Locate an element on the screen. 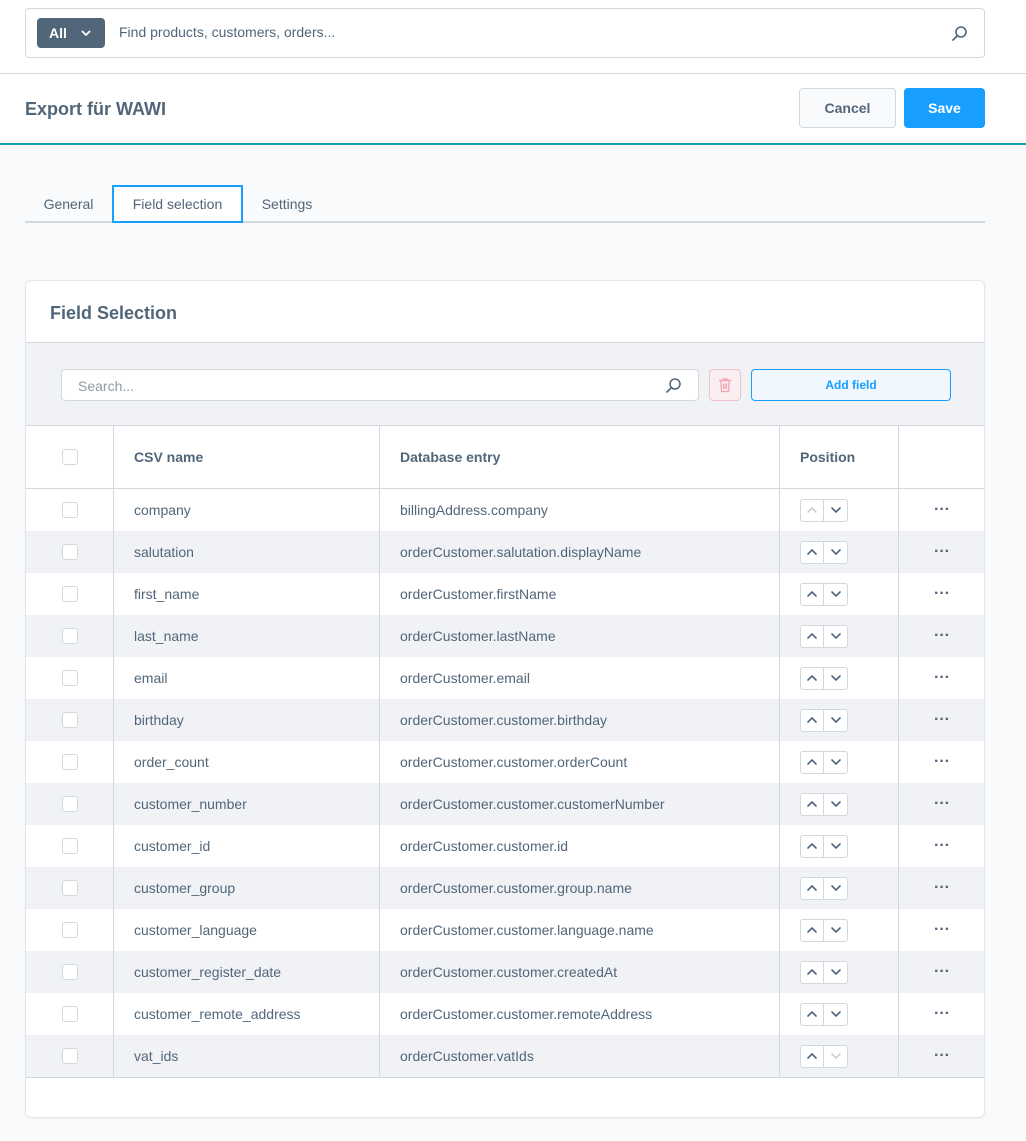  search-type-select: All is located at coordinates (71, 33).